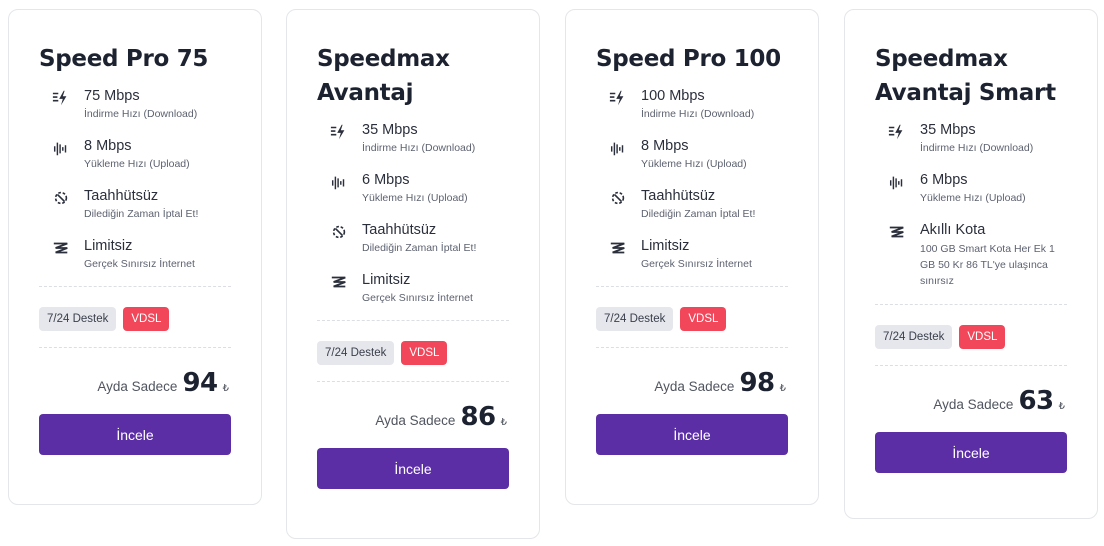 The height and width of the screenshot is (546, 1104). What do you see at coordinates (897, 232) in the screenshot?
I see `quota-icon` at bounding box center [897, 232].